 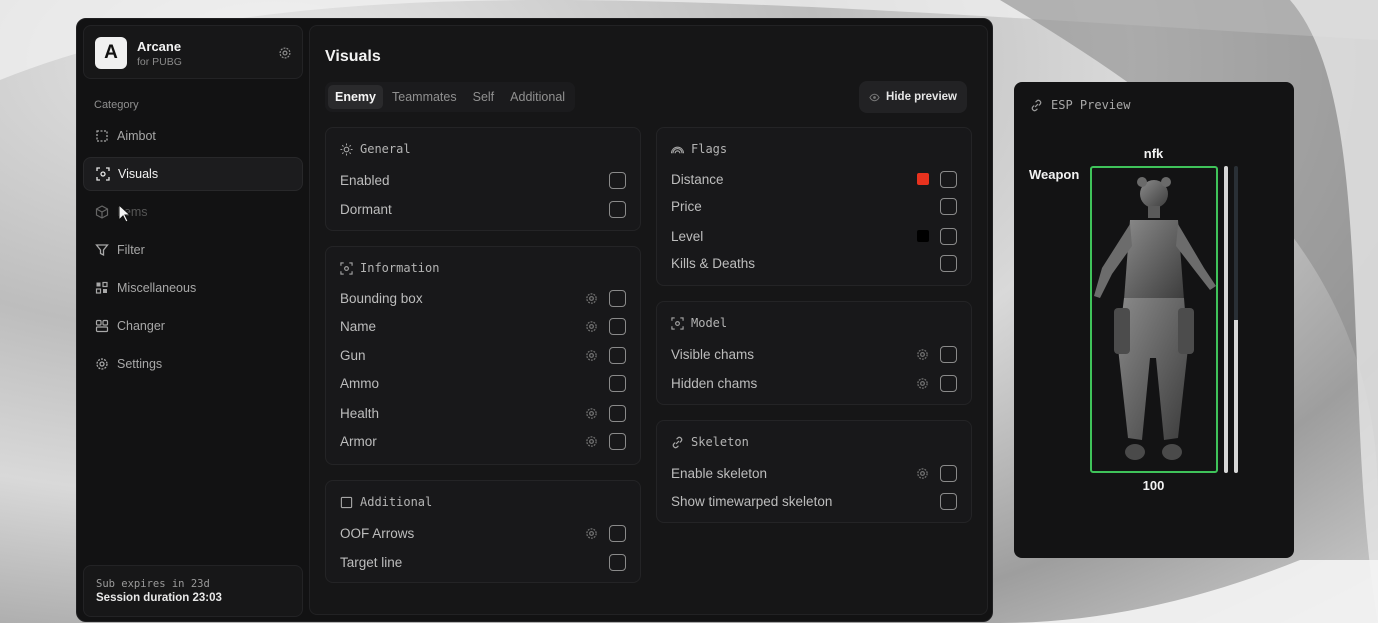 What do you see at coordinates (193, 174) in the screenshot?
I see `sidebar-item-visuals: Visuals` at bounding box center [193, 174].